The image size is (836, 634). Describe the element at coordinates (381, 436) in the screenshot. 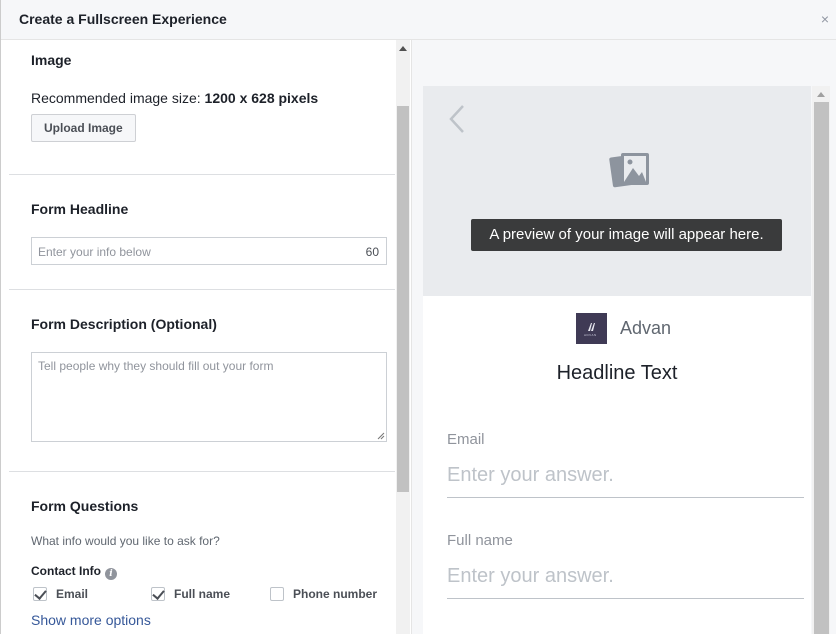

I see `resize-handle-icon` at that location.